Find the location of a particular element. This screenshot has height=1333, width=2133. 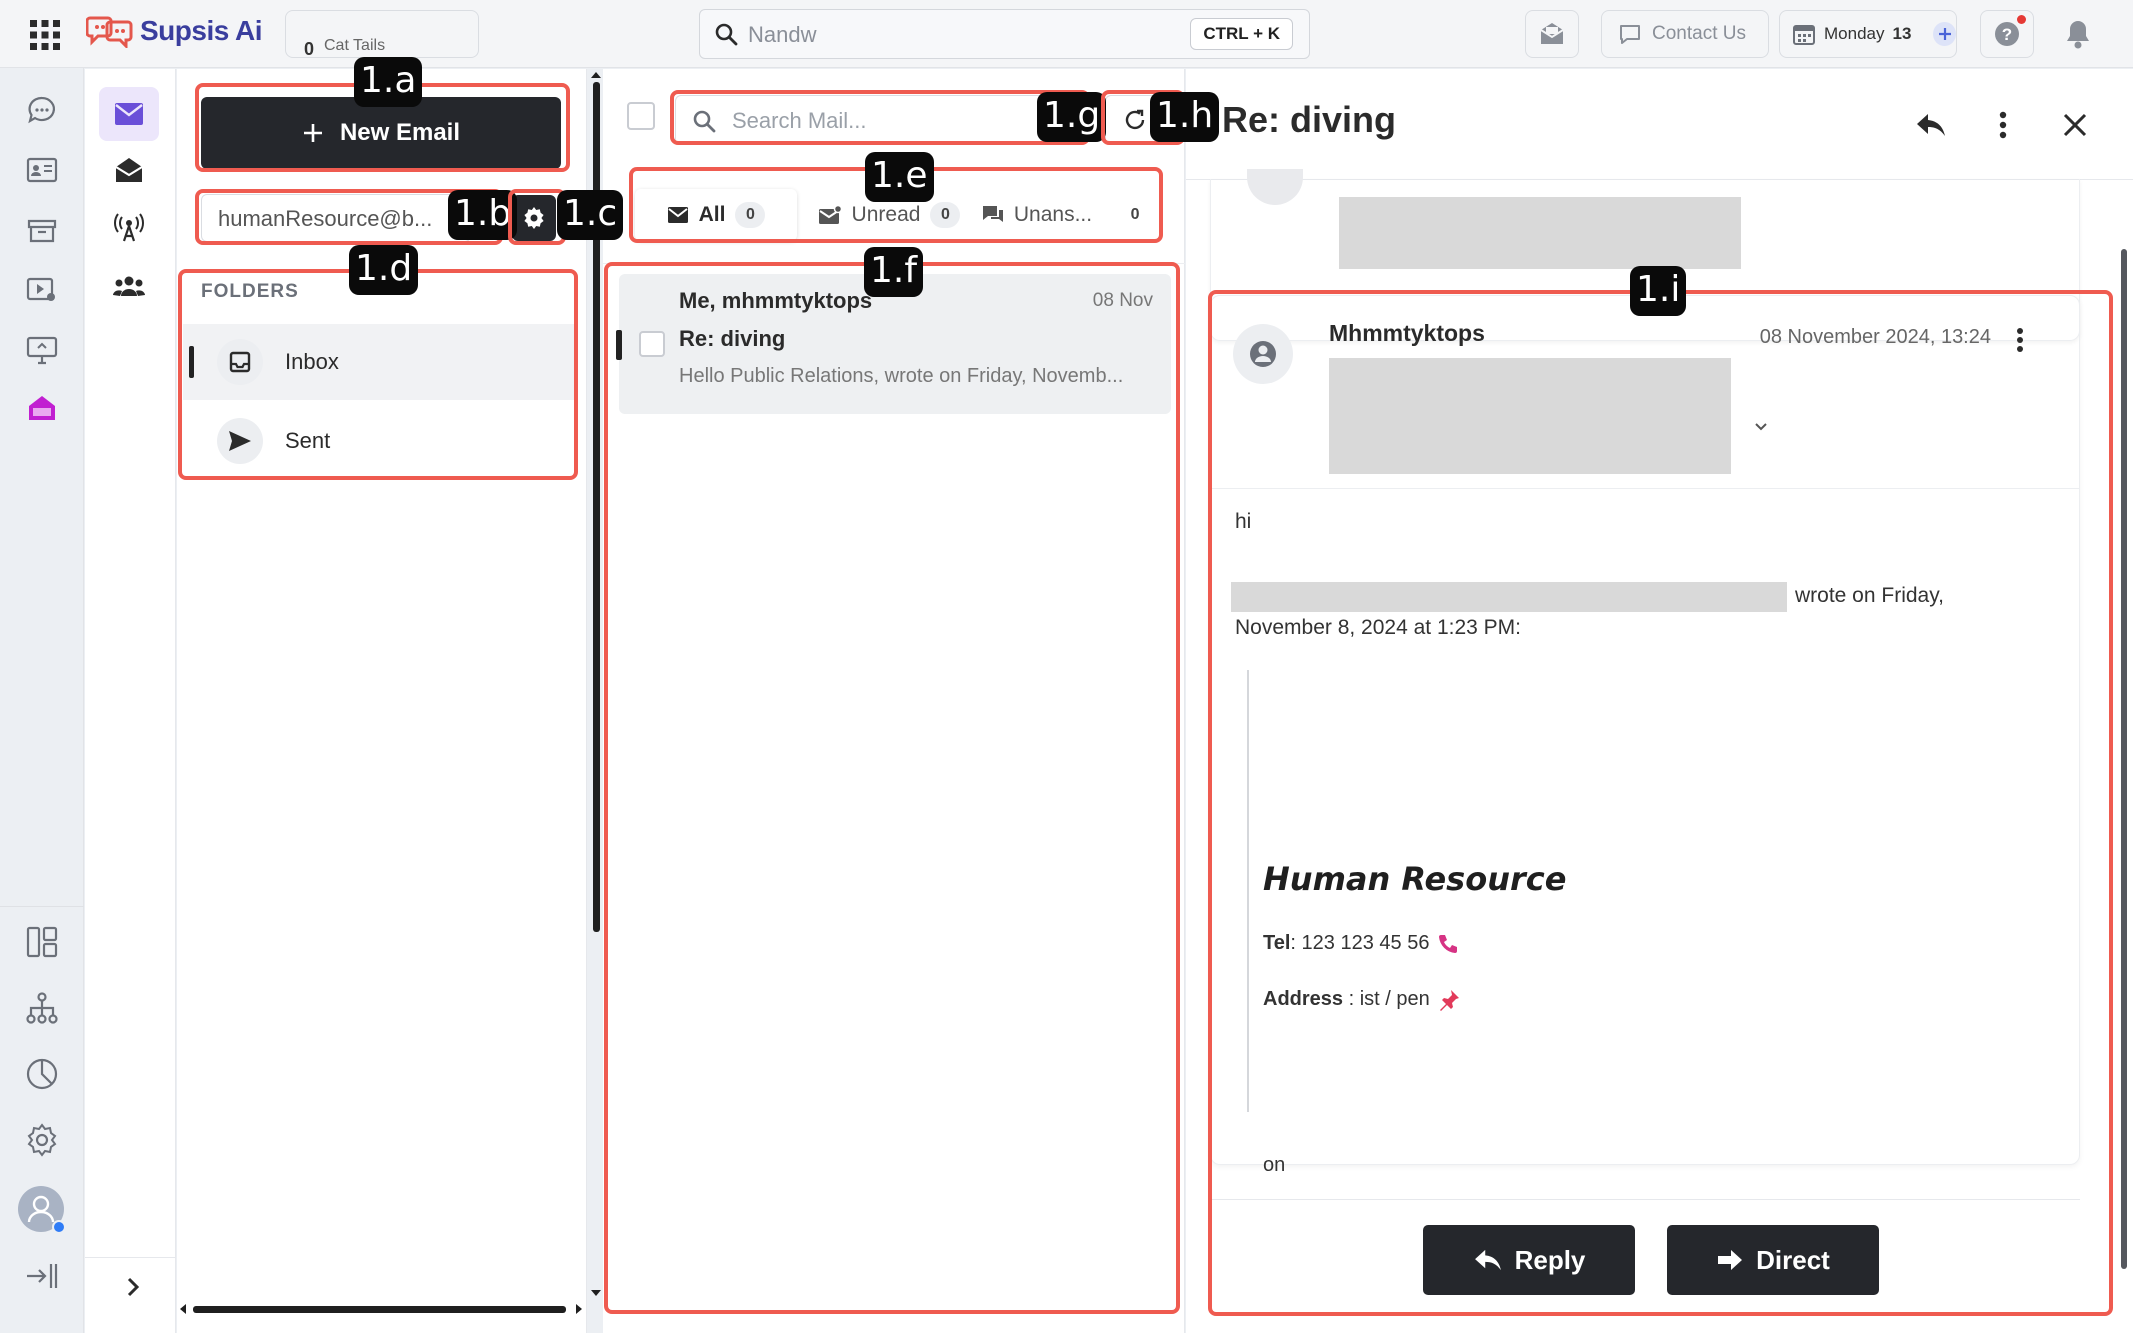

mail-icon is located at coordinates (678, 215).